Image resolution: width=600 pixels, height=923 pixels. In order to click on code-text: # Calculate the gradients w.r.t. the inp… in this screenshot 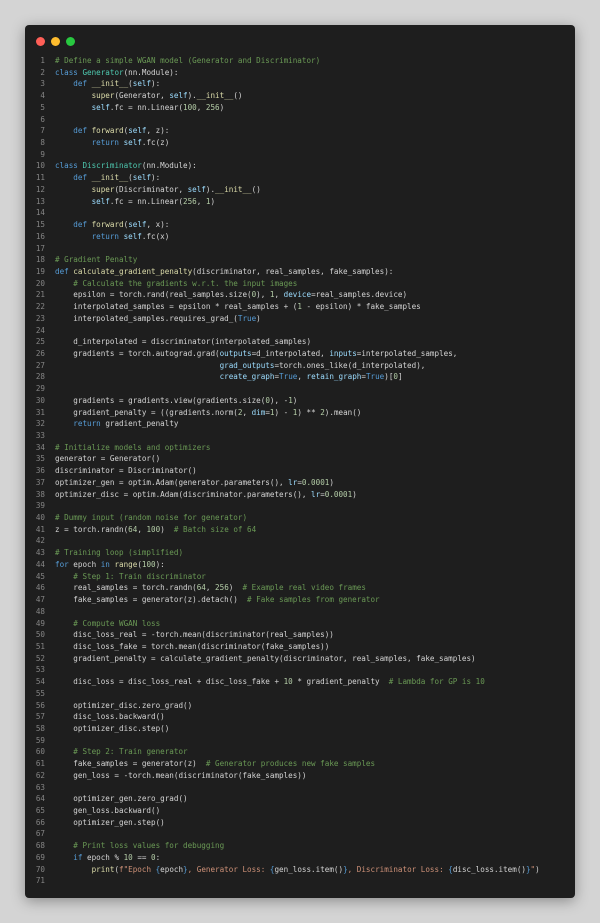, I will do `click(176, 284)`.